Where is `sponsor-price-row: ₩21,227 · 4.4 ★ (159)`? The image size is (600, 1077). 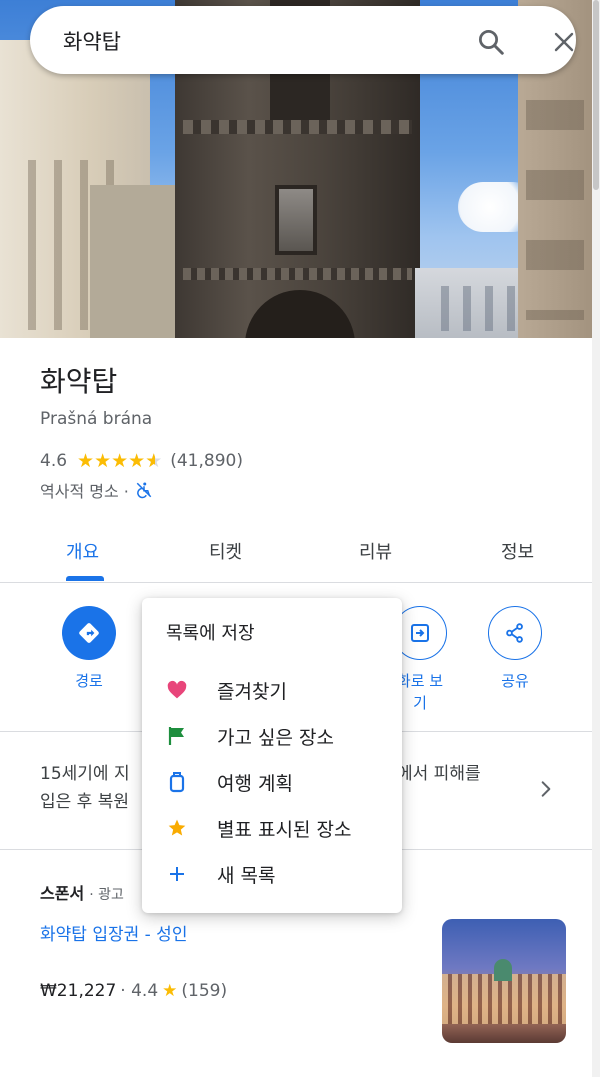 sponsor-price-row: ₩21,227 · 4.4 ★ (159) is located at coordinates (133, 991).